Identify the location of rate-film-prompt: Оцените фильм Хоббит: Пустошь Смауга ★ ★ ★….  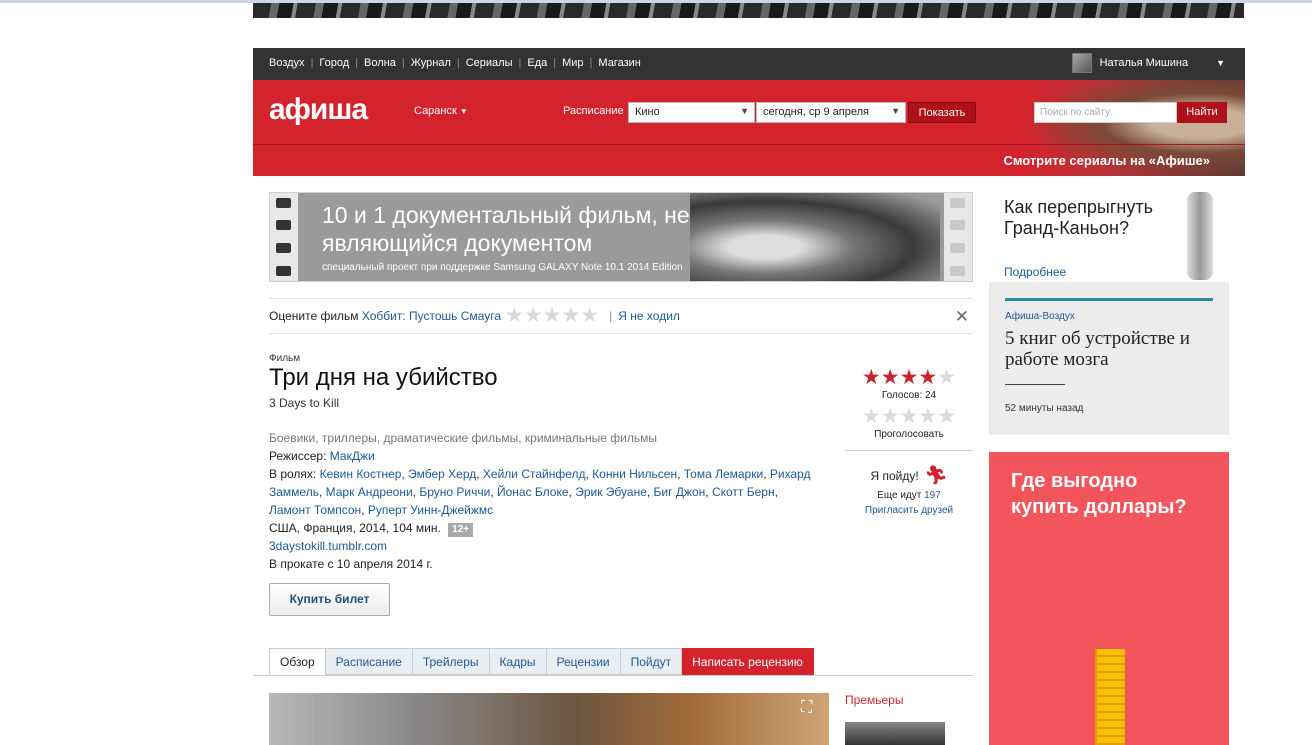
(621, 316).